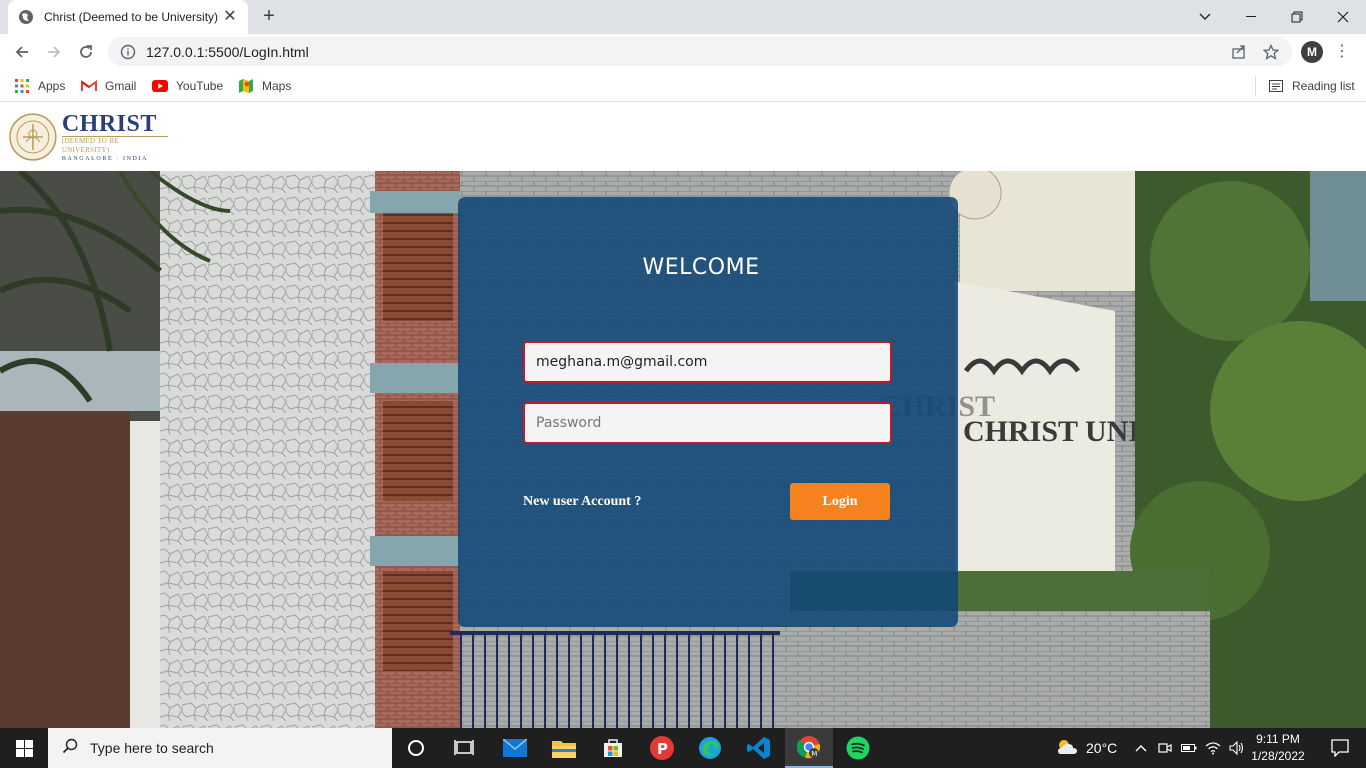  What do you see at coordinates (1343, 17) in the screenshot?
I see `close-window-button` at bounding box center [1343, 17].